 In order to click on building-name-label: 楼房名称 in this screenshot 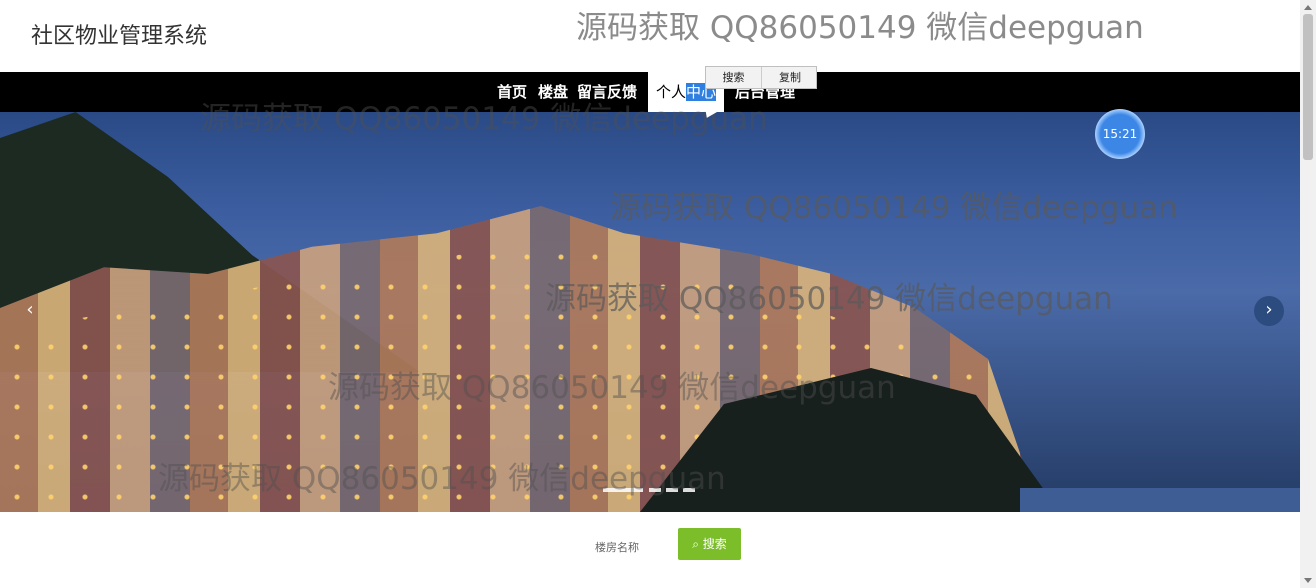, I will do `click(617, 547)`.